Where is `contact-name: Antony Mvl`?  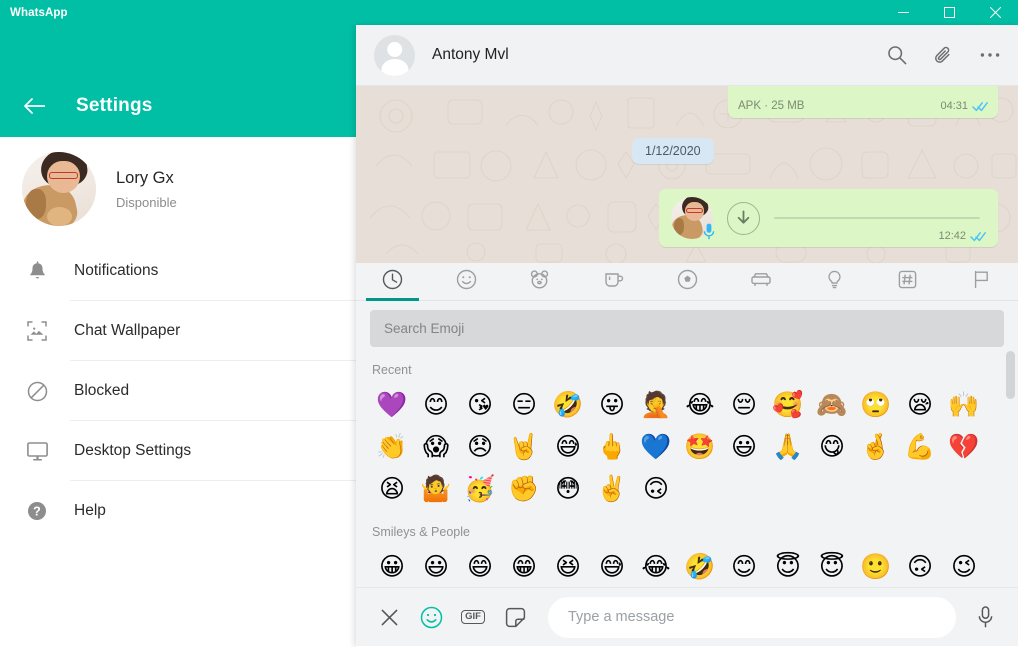 contact-name: Antony Mvl is located at coordinates (470, 54).